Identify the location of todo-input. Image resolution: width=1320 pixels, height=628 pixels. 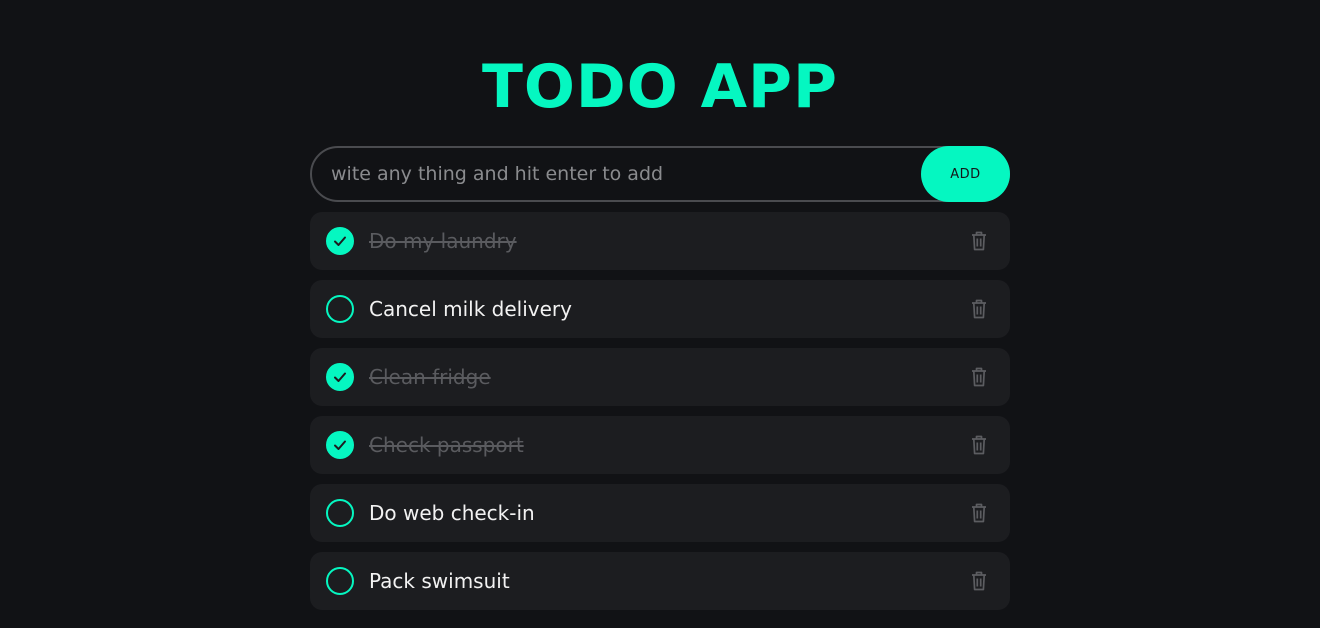
(660, 174).